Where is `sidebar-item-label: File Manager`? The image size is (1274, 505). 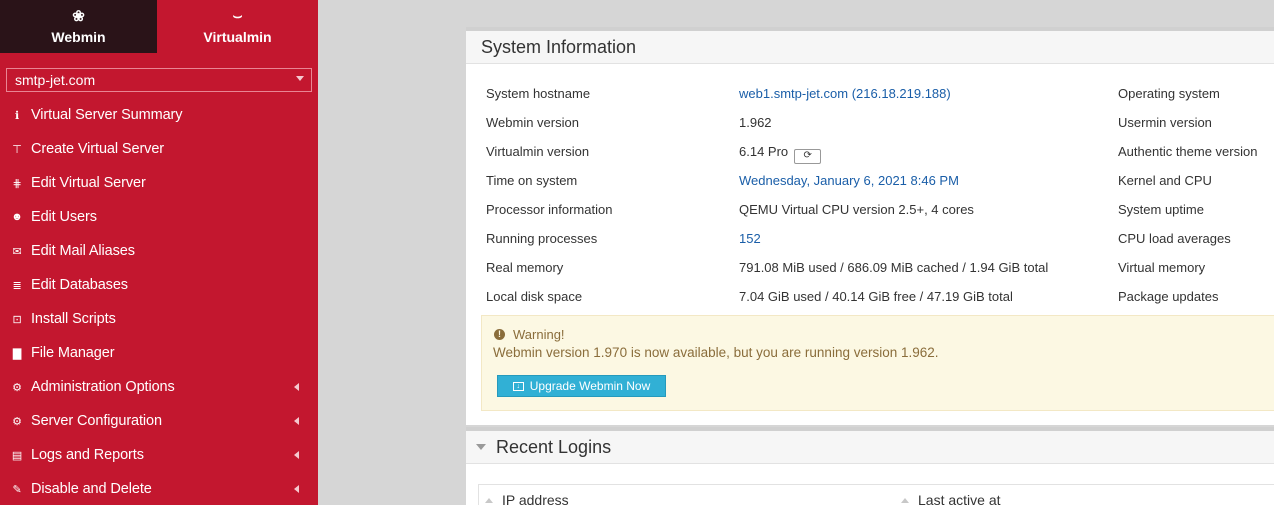
sidebar-item-label: File Manager is located at coordinates (73, 353).